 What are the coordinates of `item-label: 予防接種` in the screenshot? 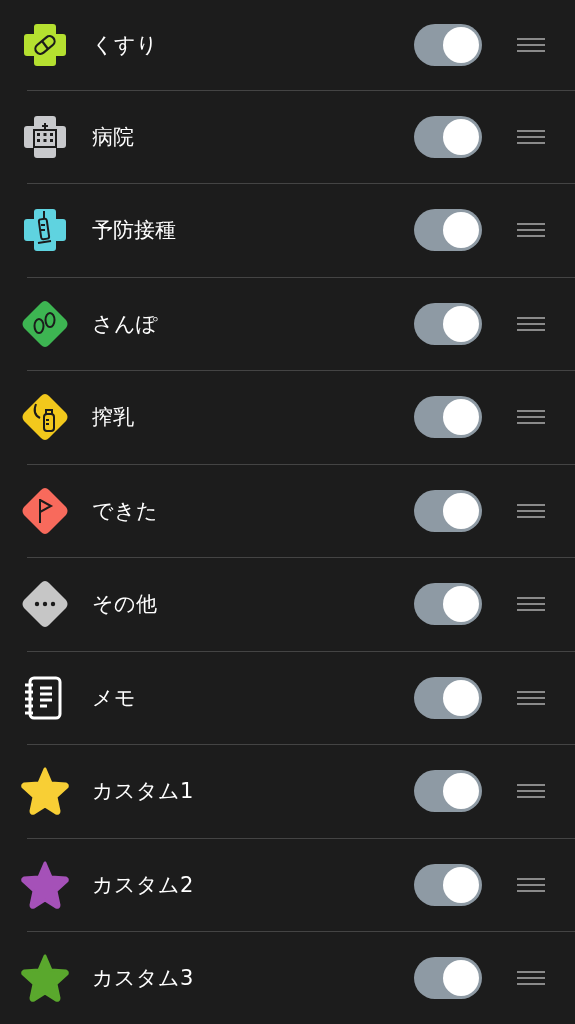 It's located at (134, 231).